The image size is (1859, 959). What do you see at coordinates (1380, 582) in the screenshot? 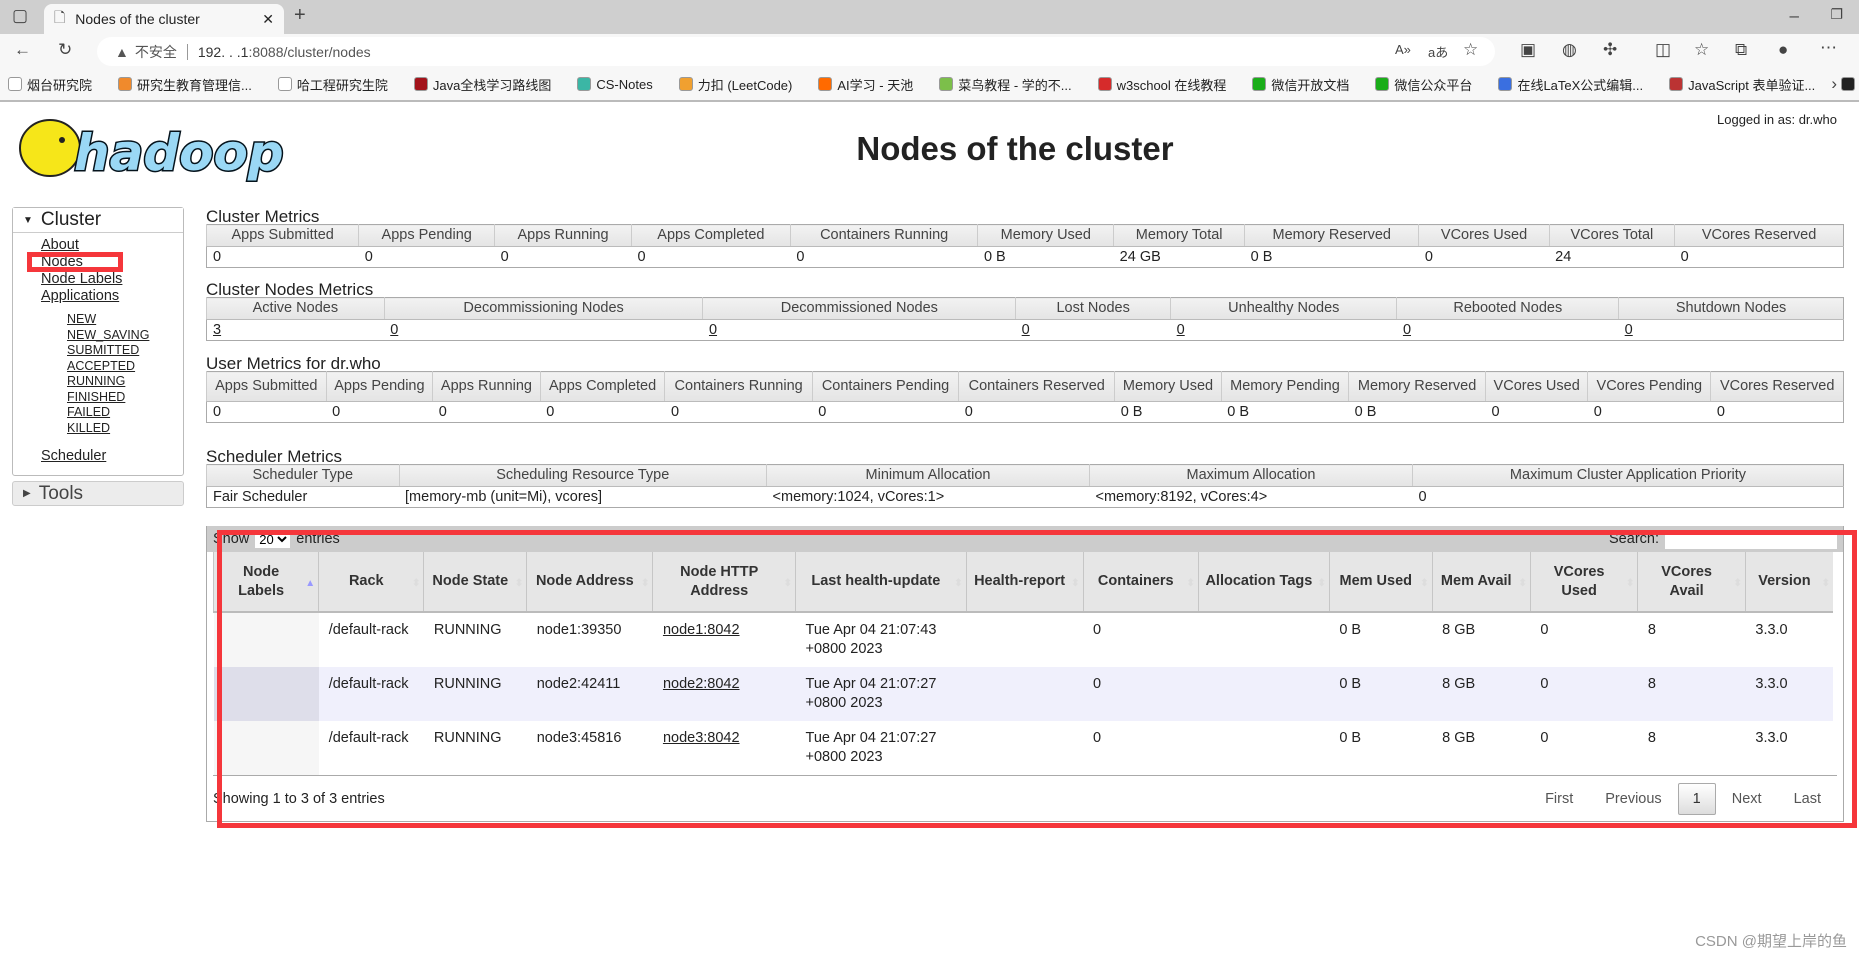
I see `sortable-column-header: Mem Used ⬍` at bounding box center [1380, 582].